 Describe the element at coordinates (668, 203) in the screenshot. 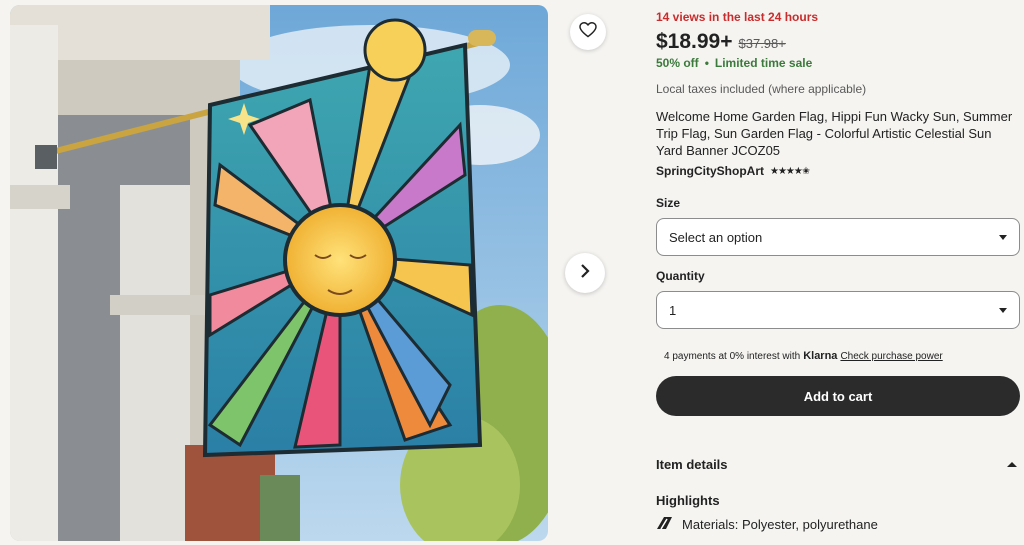

I see `size-label: Size` at that location.